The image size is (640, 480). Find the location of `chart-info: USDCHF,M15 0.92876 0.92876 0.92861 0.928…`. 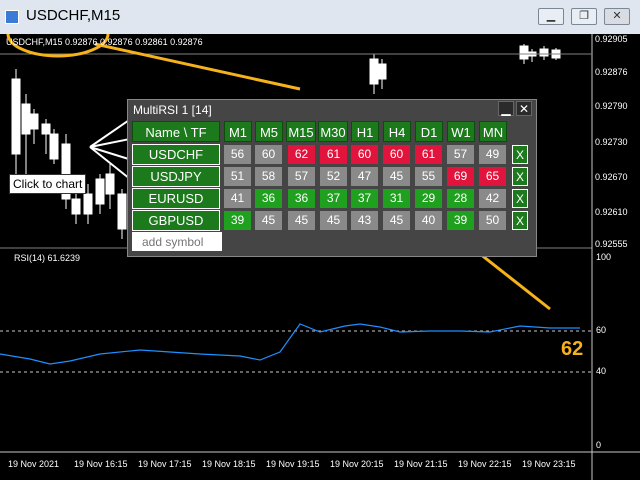

chart-info: USDCHF,M15 0.92876 0.92876 0.92861 0.928… is located at coordinates (104, 42).